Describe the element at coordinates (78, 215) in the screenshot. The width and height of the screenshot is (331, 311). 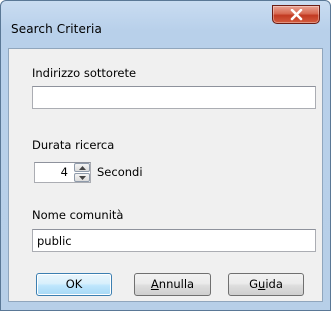
I see `community-label: Nome comunità` at that location.